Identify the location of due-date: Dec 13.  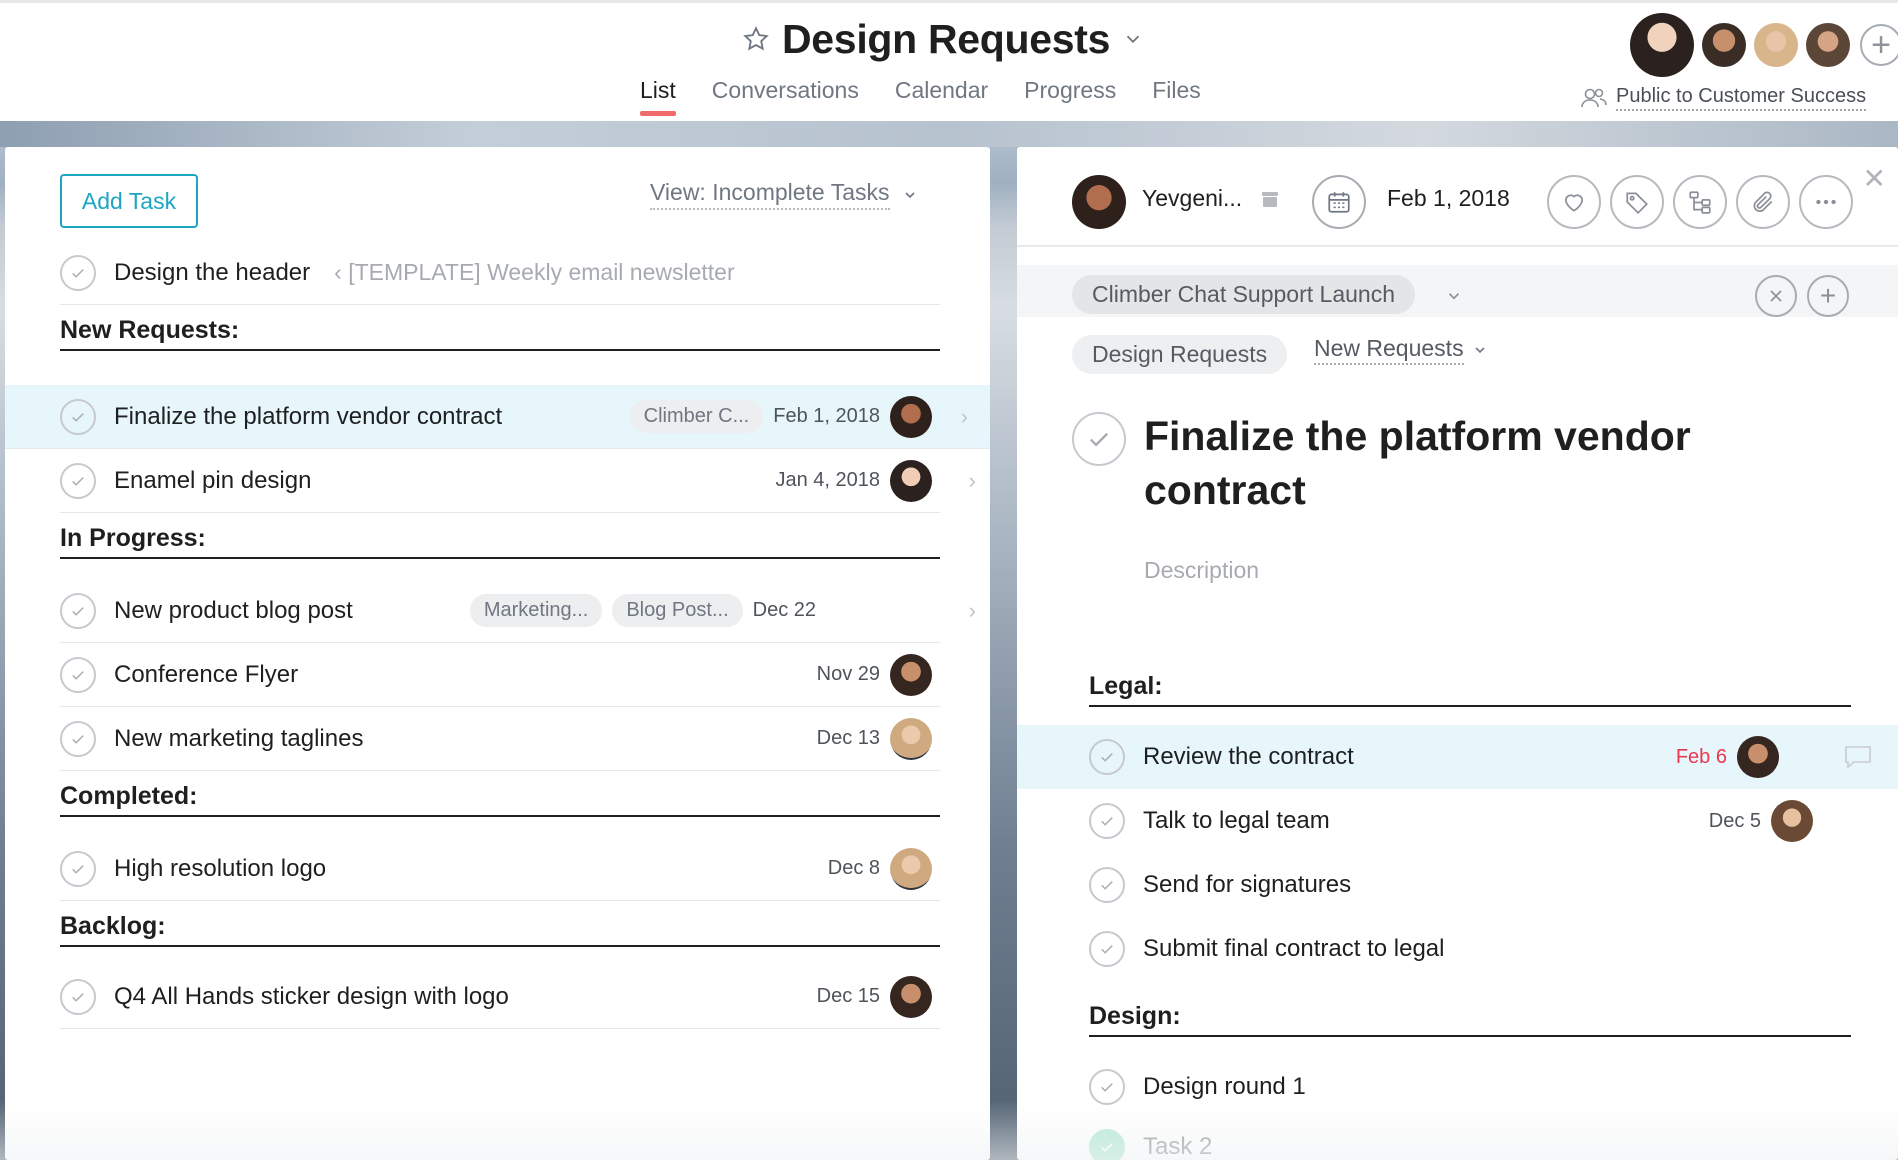
(848, 738).